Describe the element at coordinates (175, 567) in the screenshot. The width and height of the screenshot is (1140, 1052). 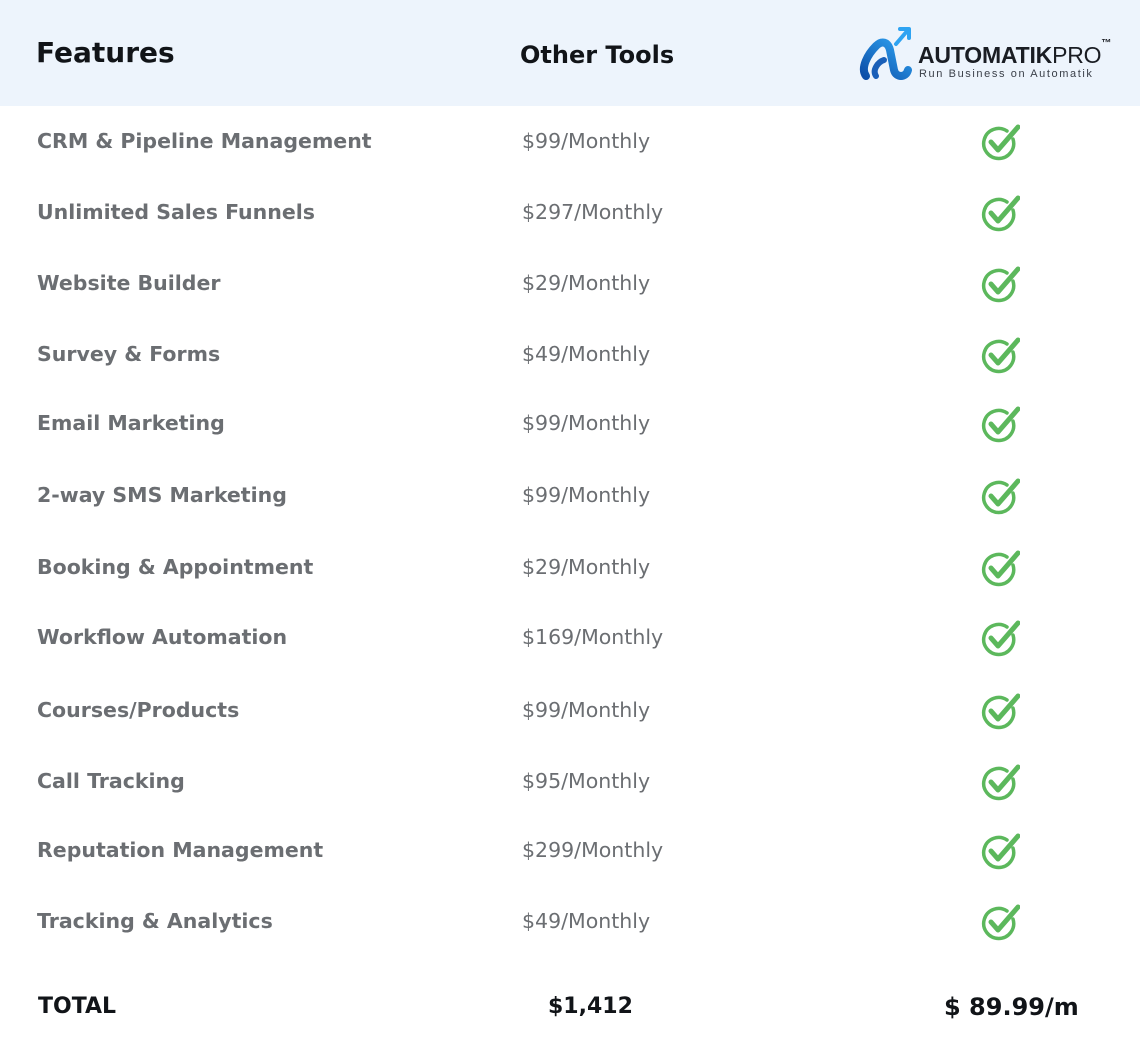
I see `feature-name: Booking & Appointment` at that location.